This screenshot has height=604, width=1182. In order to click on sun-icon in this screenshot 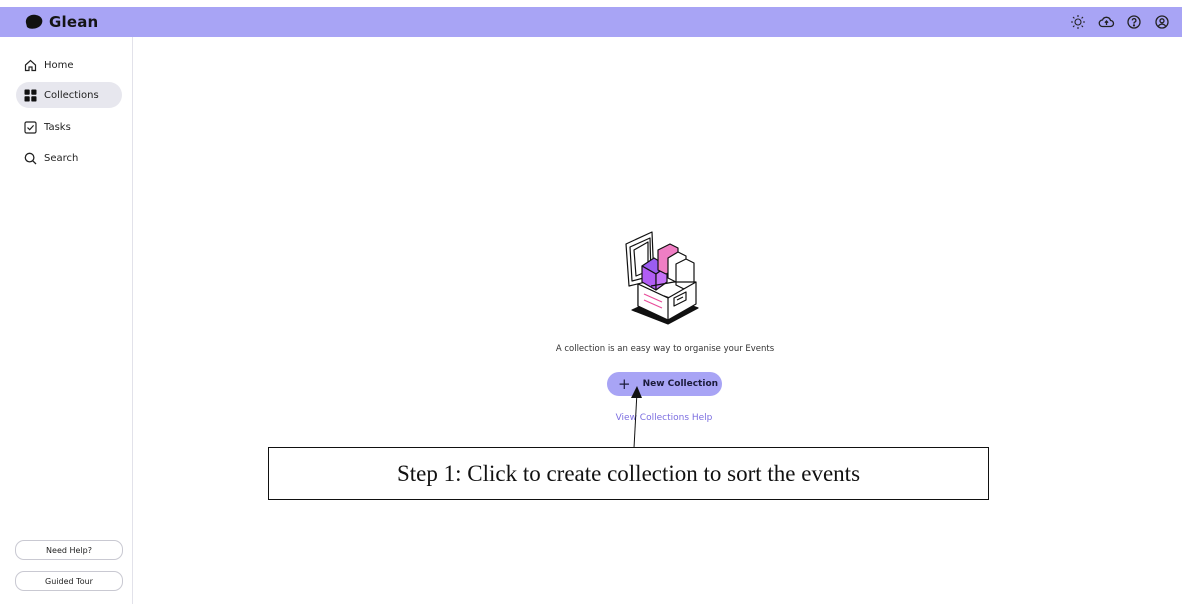, I will do `click(1078, 22)`.